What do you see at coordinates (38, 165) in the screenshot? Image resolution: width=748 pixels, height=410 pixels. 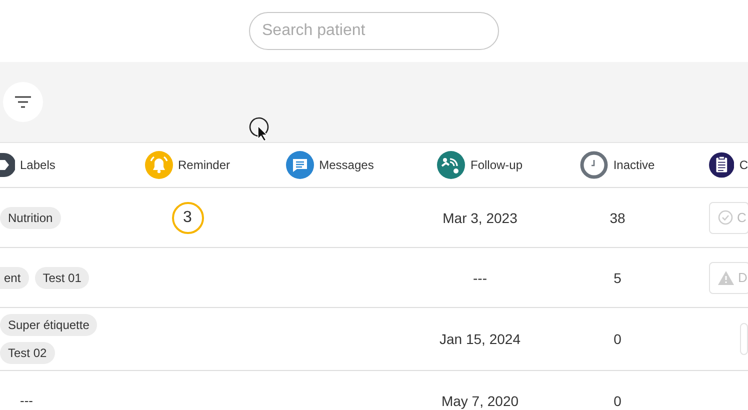 I see `column-header: Labels` at bounding box center [38, 165].